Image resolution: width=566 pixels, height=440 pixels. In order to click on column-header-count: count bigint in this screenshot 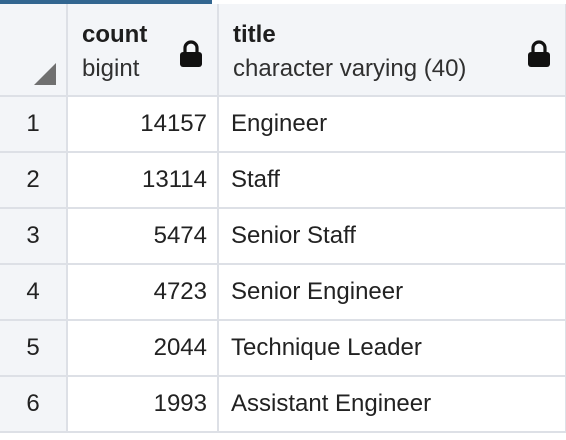, I will do `click(143, 50)`.